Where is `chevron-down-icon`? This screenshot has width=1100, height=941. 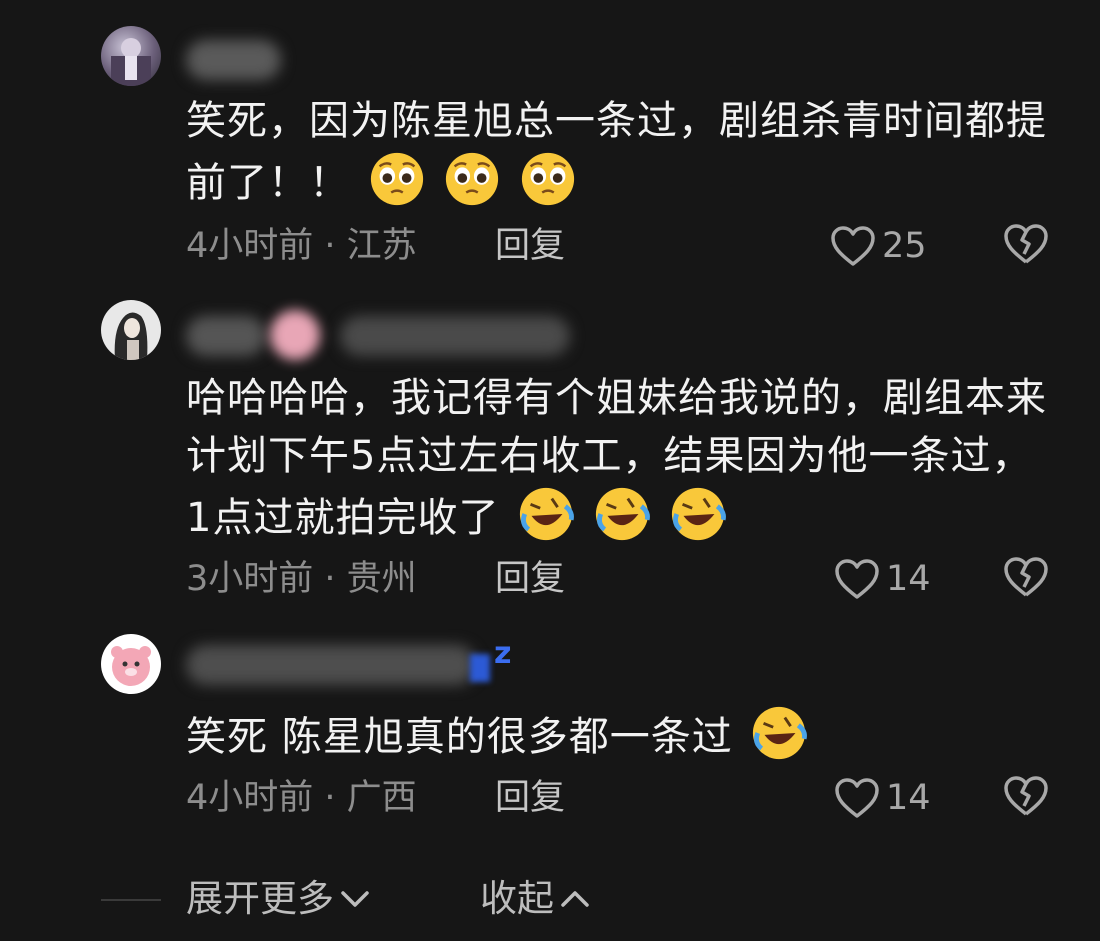 chevron-down-icon is located at coordinates (355, 899).